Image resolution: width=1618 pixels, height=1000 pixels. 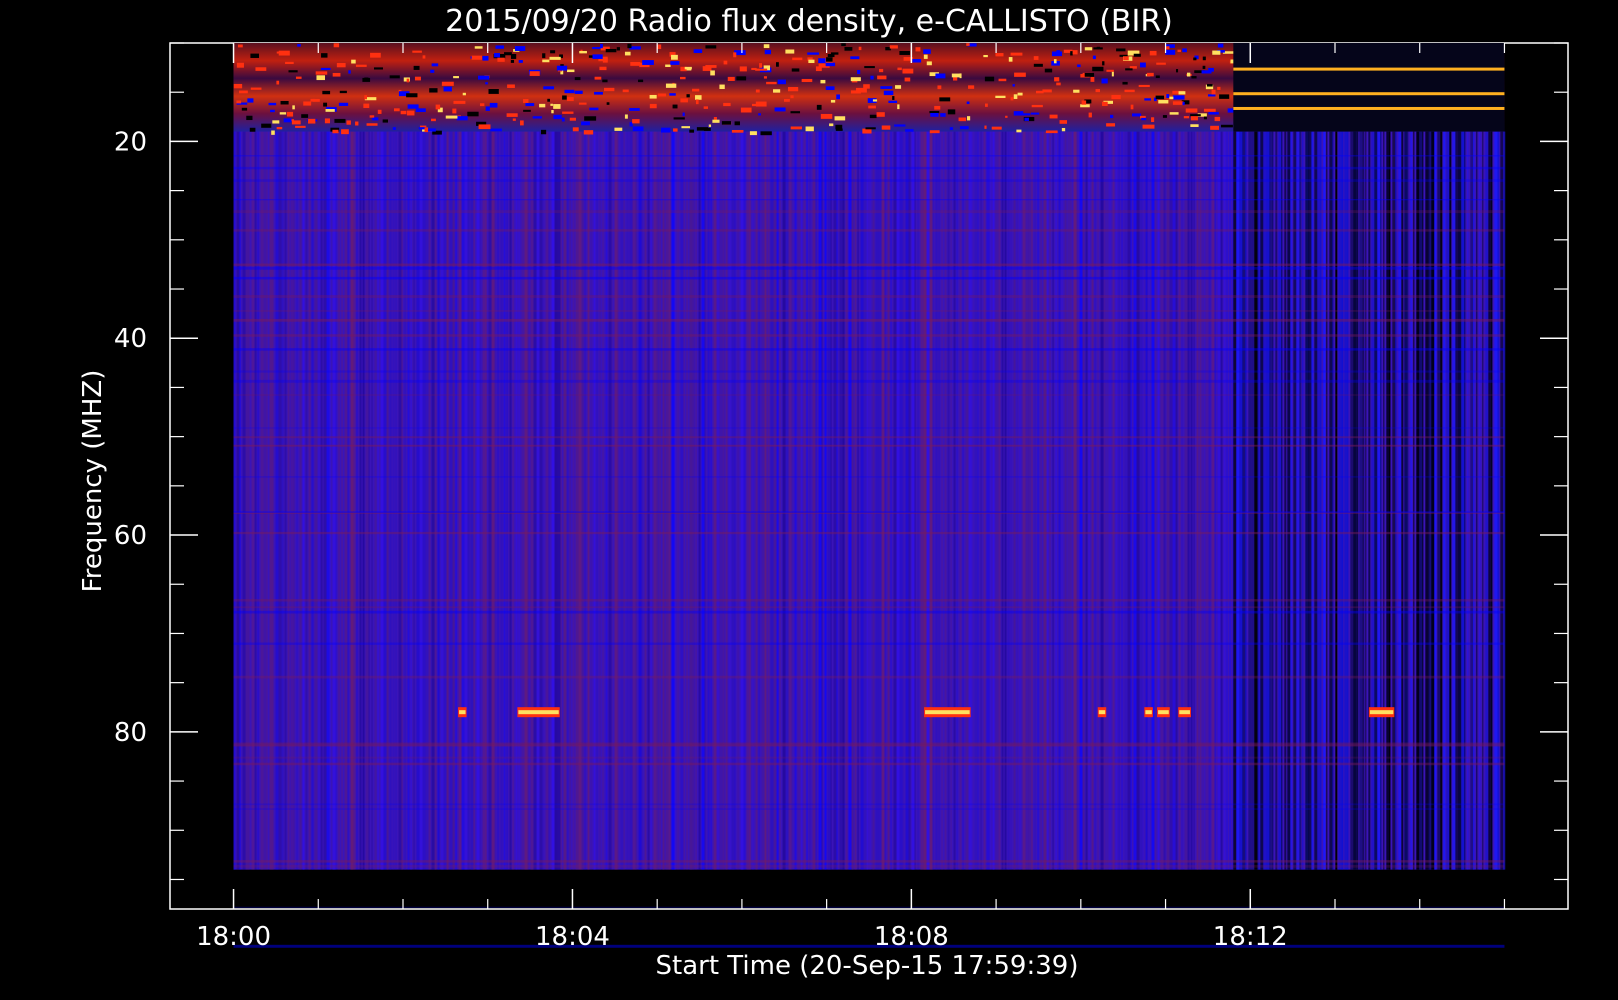 What do you see at coordinates (867, 966) in the screenshot?
I see `x-axis-label: Start Time (20-Sep-15 17:59:39)` at bounding box center [867, 966].